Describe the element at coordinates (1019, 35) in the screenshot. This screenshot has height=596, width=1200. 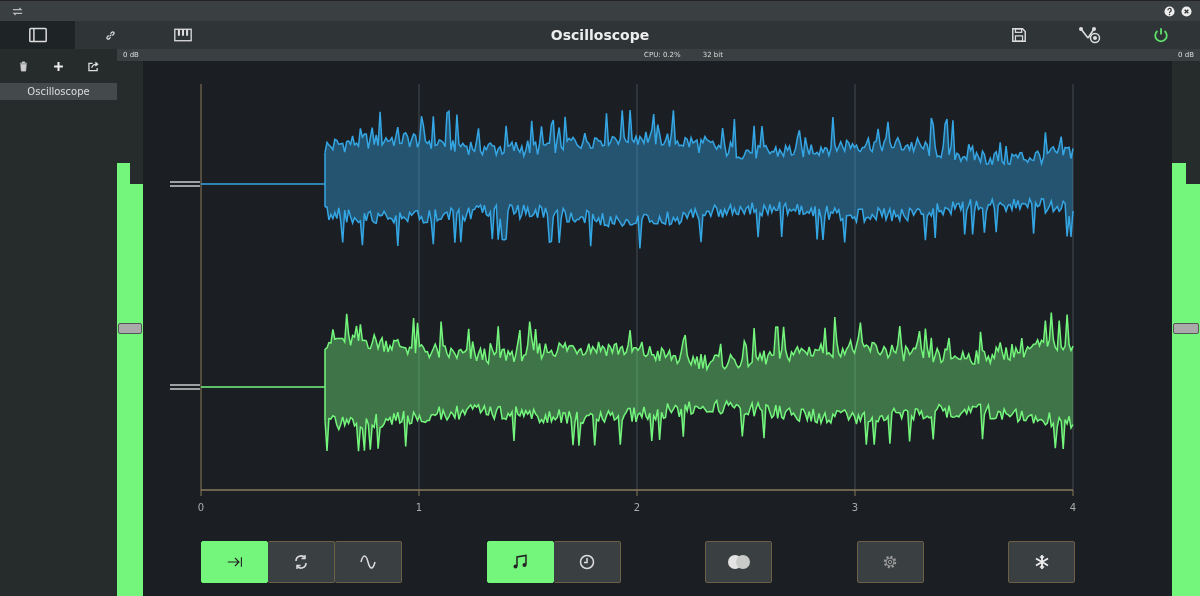
I see `save-icon` at that location.